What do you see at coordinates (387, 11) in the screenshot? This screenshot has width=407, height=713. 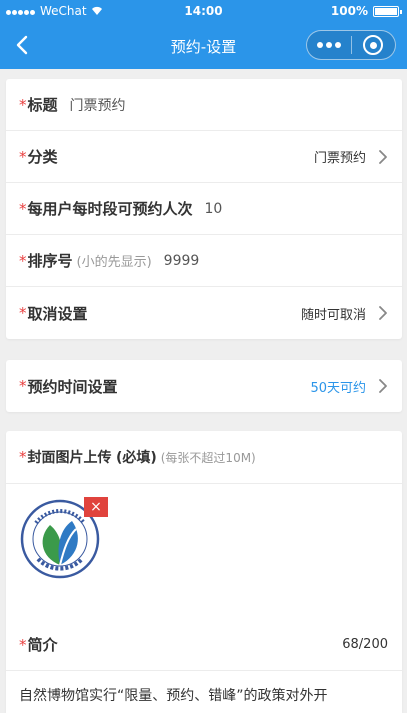 I see `battery-icon` at bounding box center [387, 11].